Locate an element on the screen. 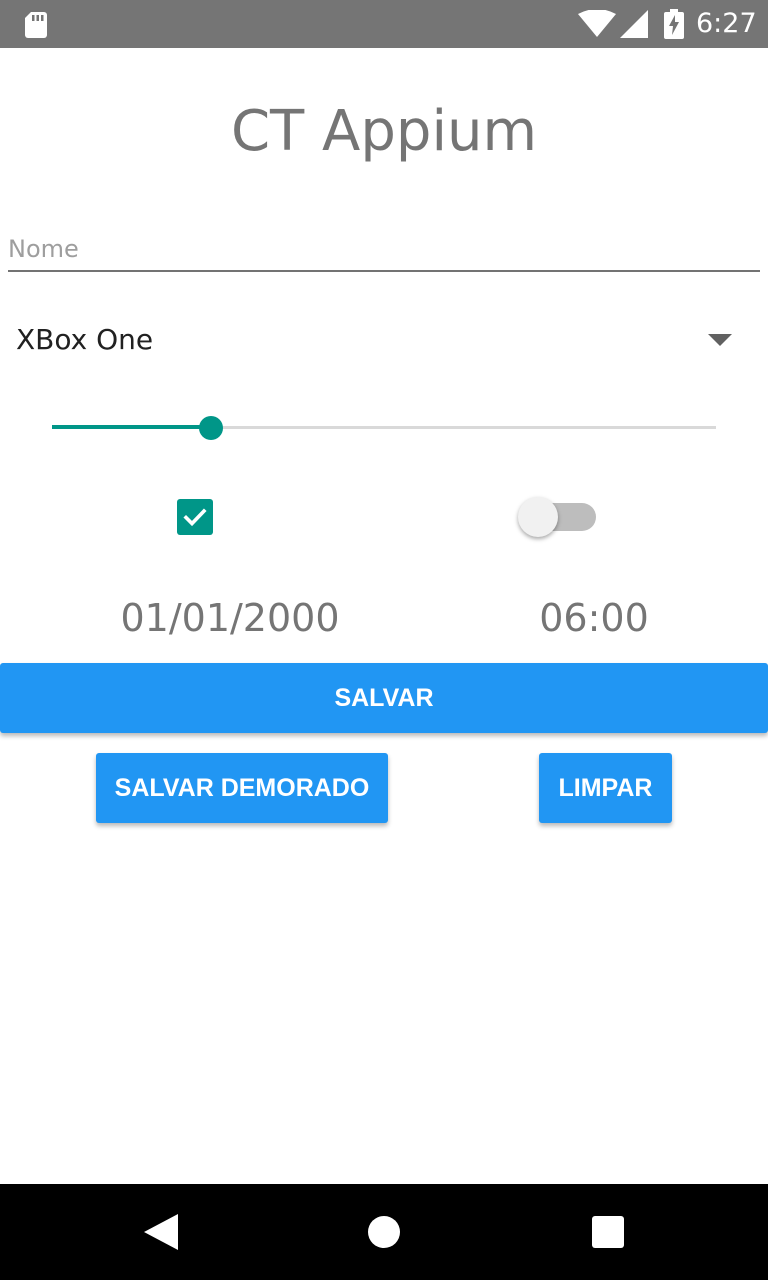  slider-thumb is located at coordinates (211, 428).